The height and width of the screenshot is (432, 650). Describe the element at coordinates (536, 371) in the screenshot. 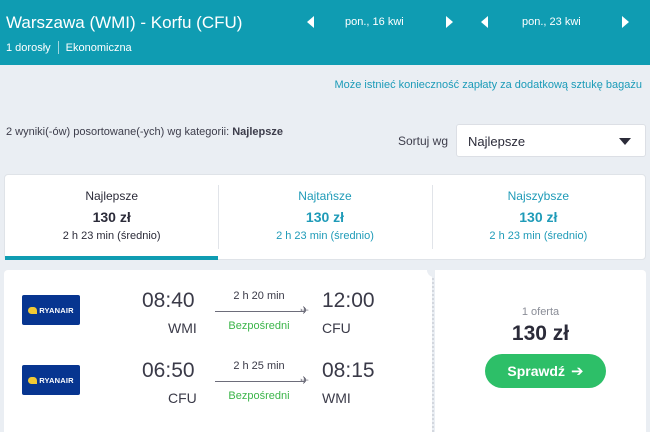

I see `check-deal-label: Sprawdź` at that location.